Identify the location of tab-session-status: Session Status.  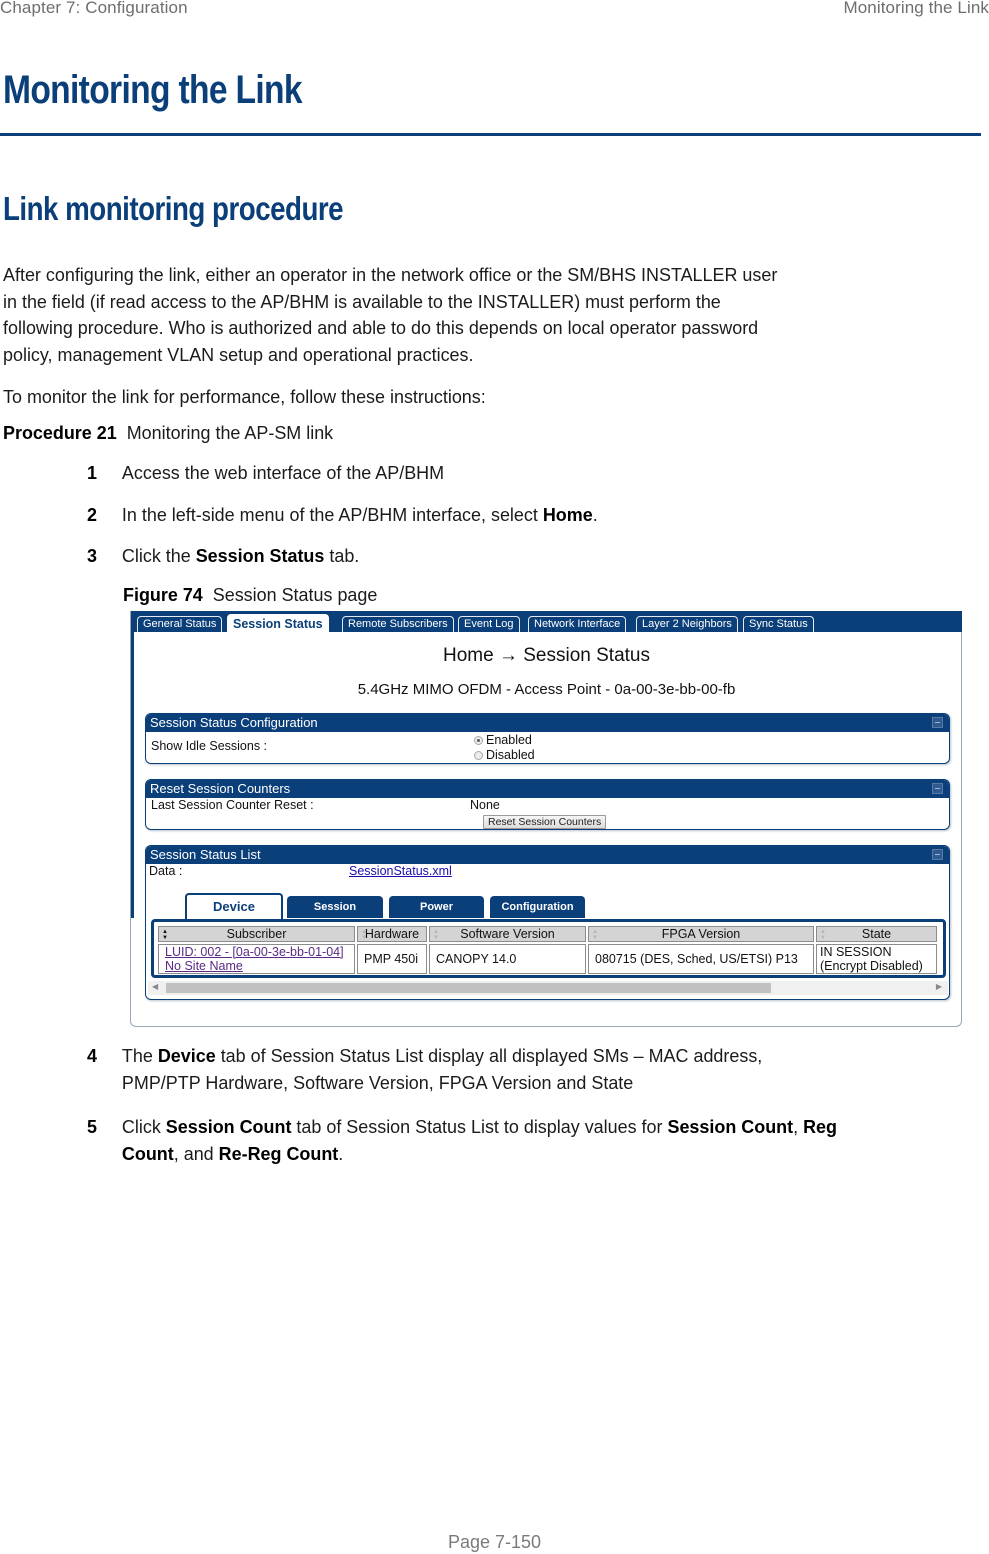
(278, 623).